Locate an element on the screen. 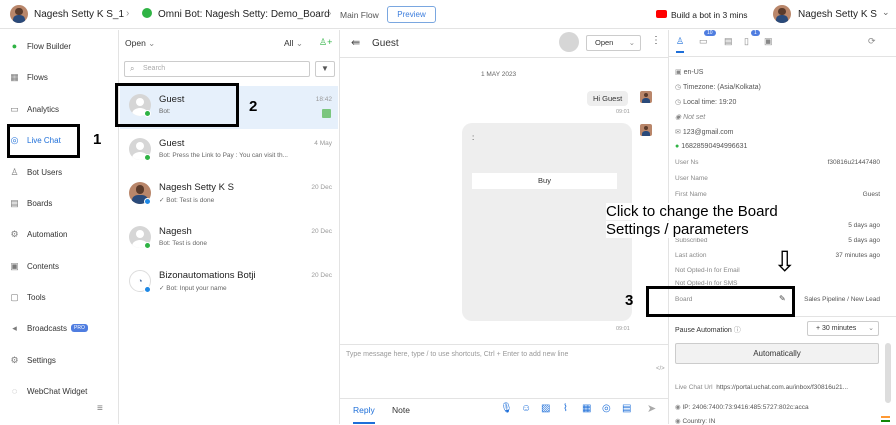  sidebar-item-label: WebChat Widget is located at coordinates (57, 391).